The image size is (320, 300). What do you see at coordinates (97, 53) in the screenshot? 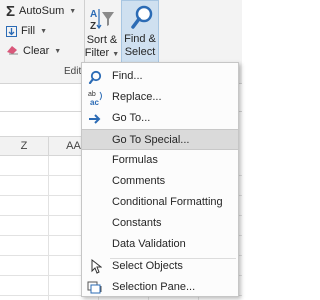
I see `sort-filter-line2: Filter` at bounding box center [97, 53].